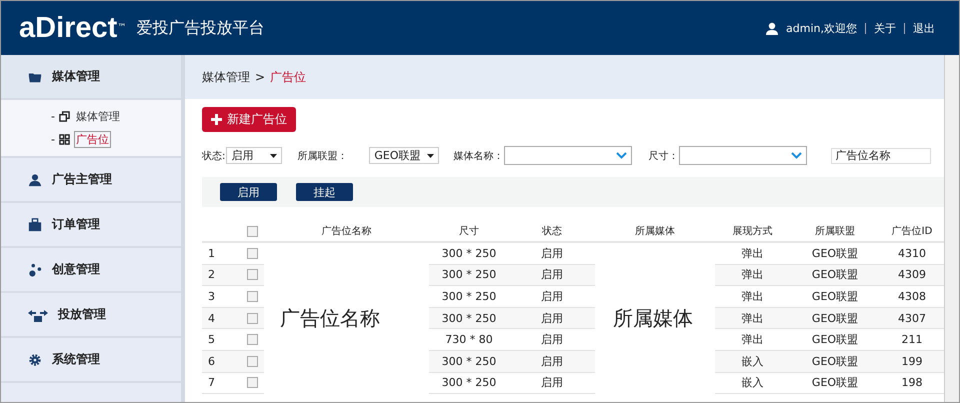 Image resolution: width=960 pixels, height=403 pixels. What do you see at coordinates (38, 315) in the screenshot?
I see `arrows-icon` at bounding box center [38, 315].